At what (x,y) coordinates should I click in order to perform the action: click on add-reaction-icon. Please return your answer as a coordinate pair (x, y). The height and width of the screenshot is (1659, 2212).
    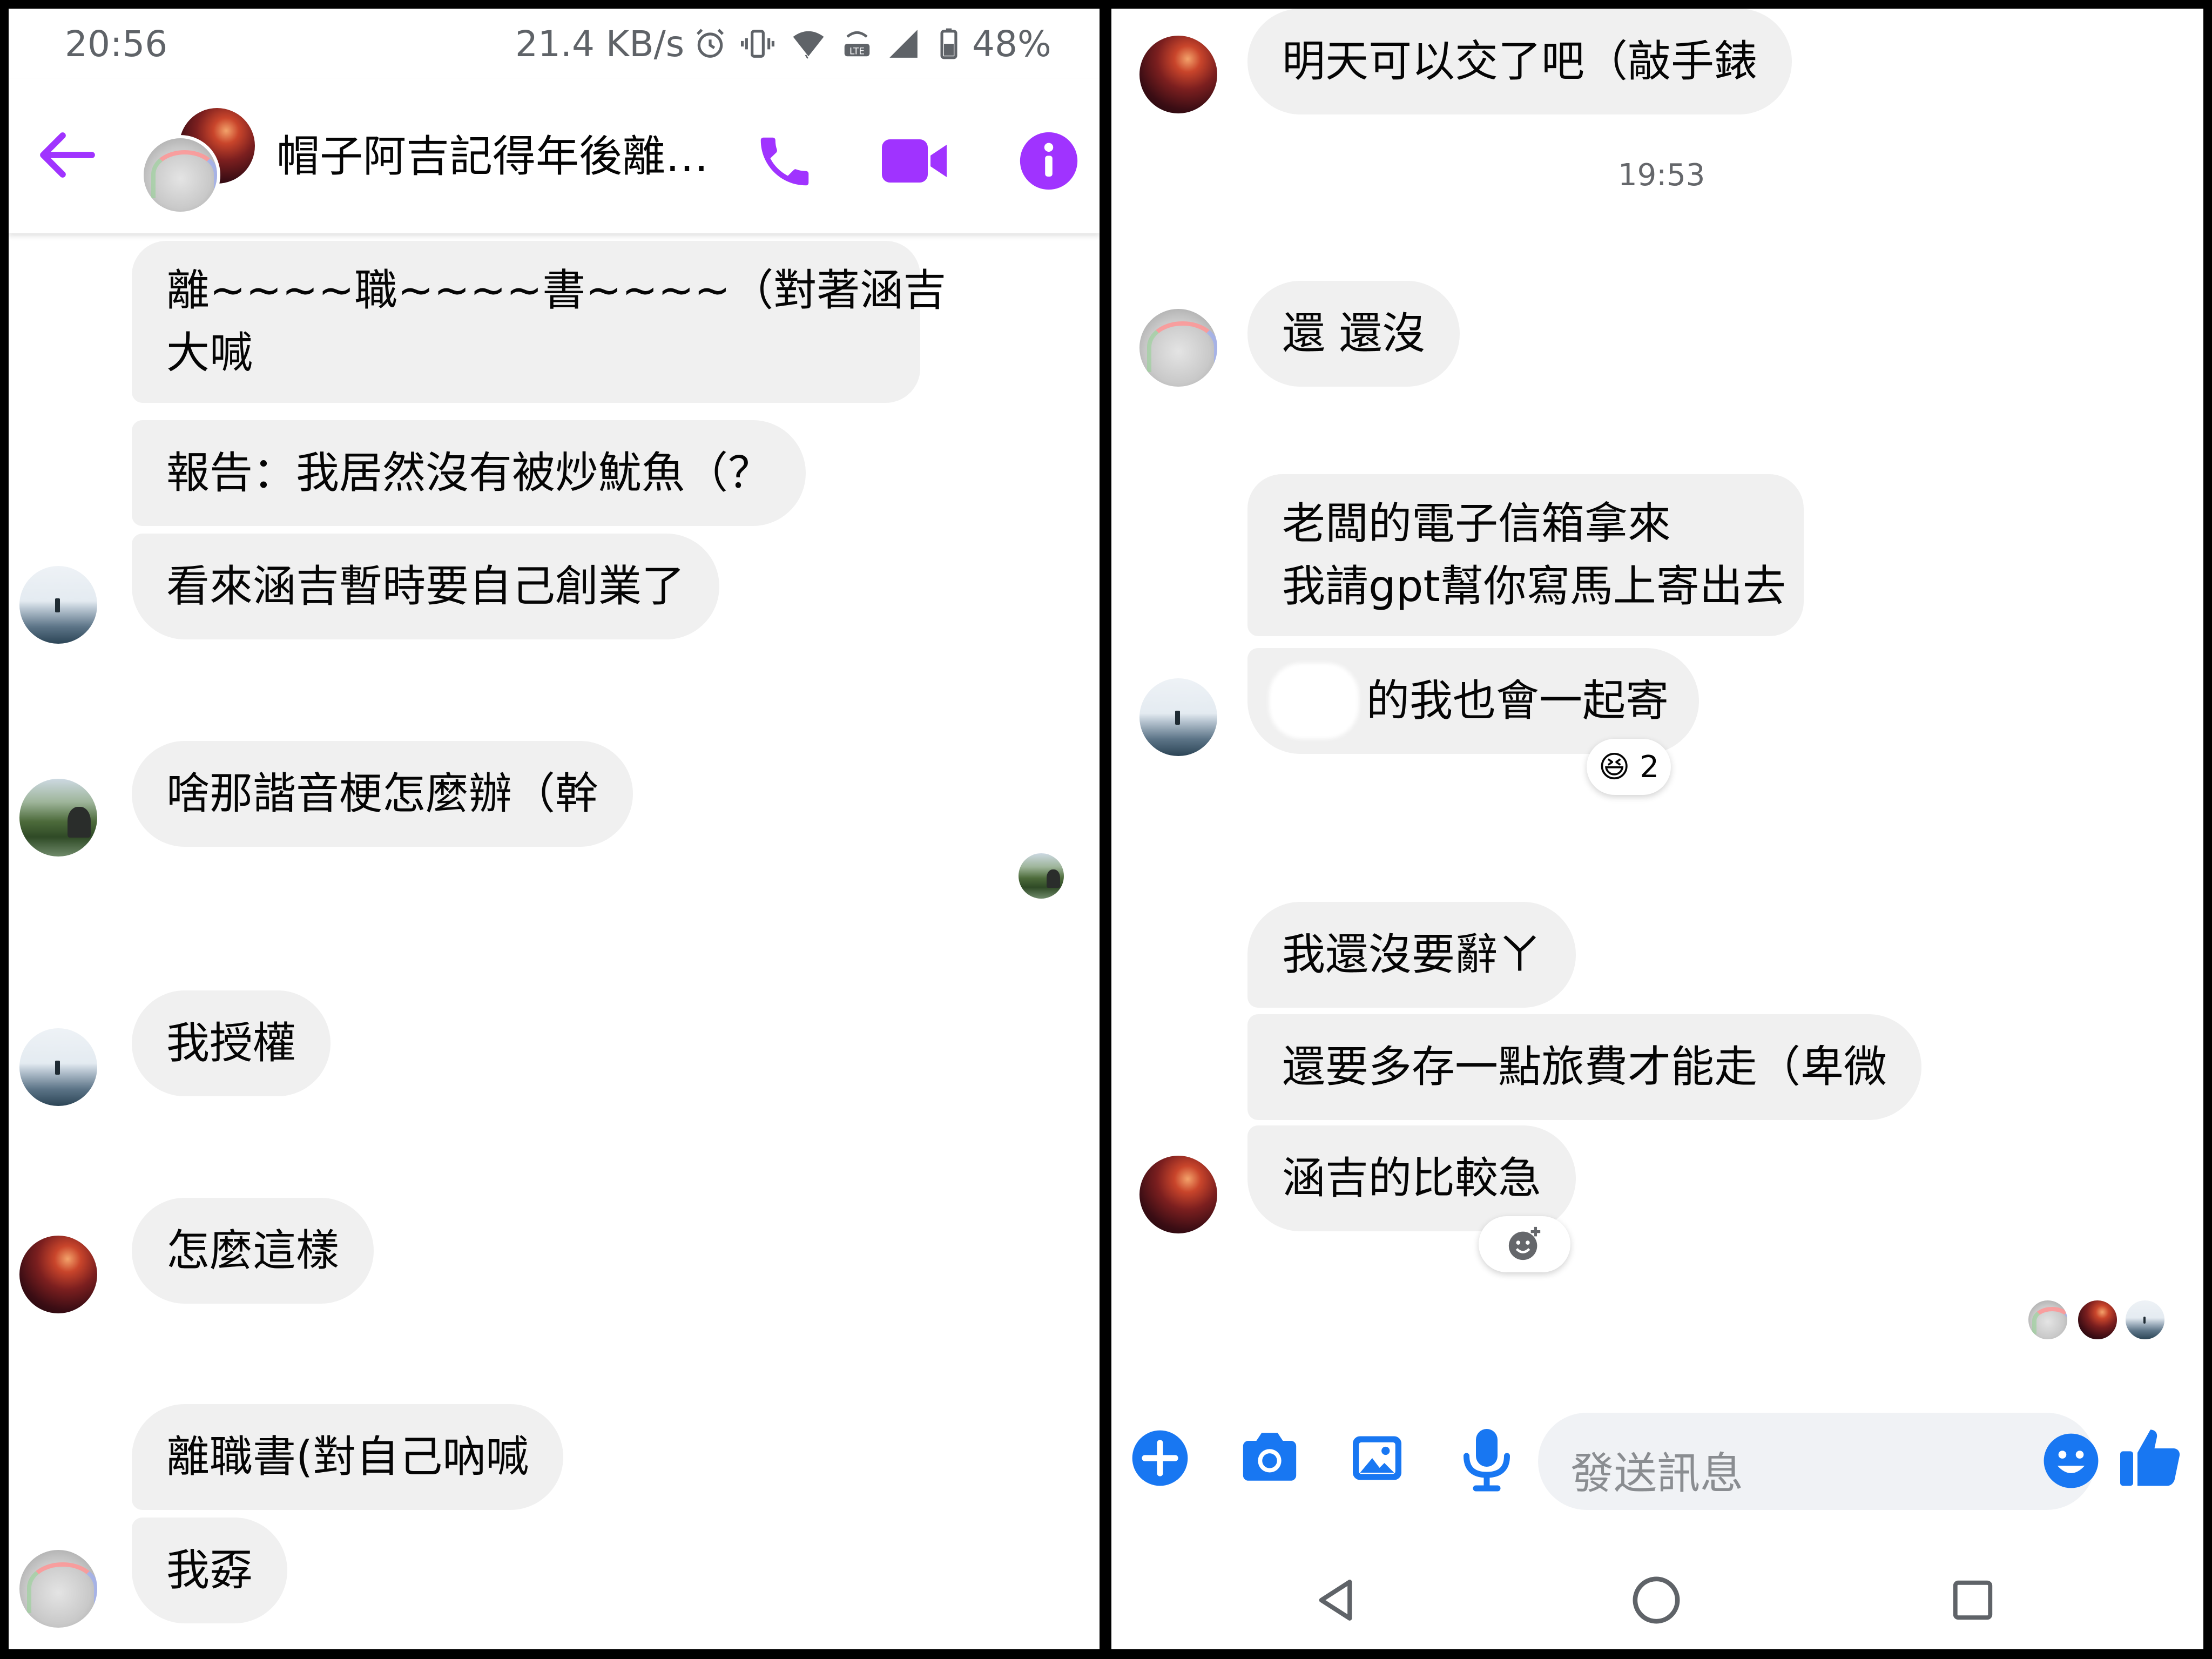
    Looking at the image, I should click on (1524, 1243).